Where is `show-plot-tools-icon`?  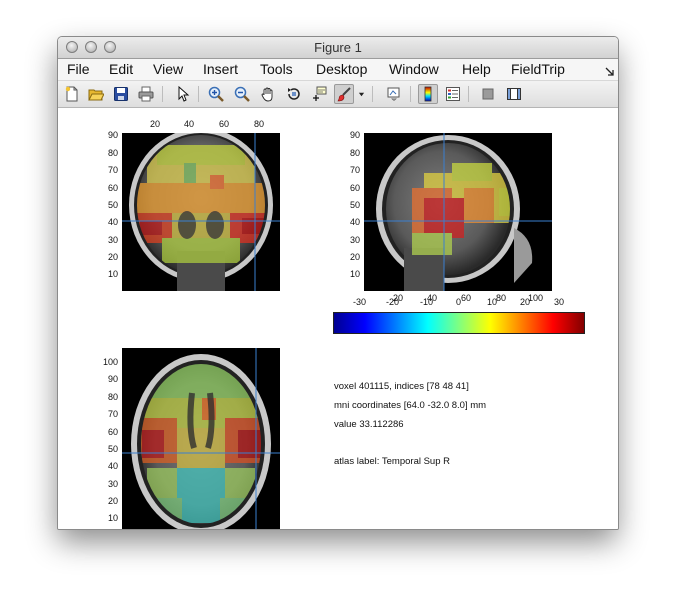 show-plot-tools-icon is located at coordinates (514, 94).